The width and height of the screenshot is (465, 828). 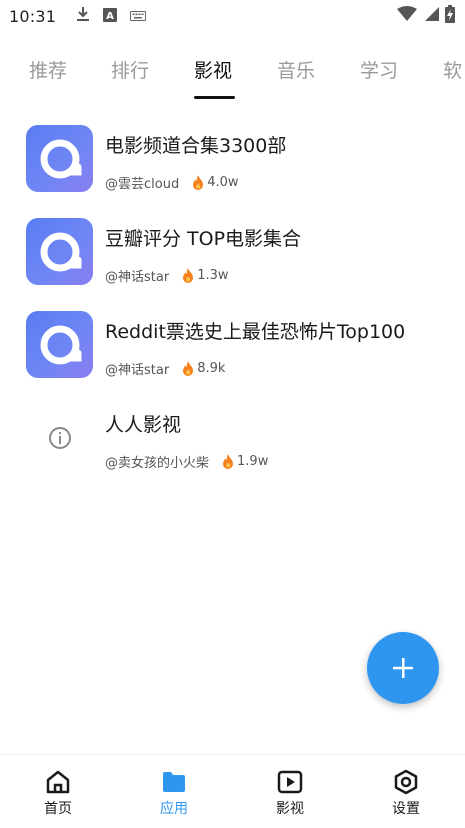 I want to click on nav-item-settings: 设置, so click(x=406, y=791).